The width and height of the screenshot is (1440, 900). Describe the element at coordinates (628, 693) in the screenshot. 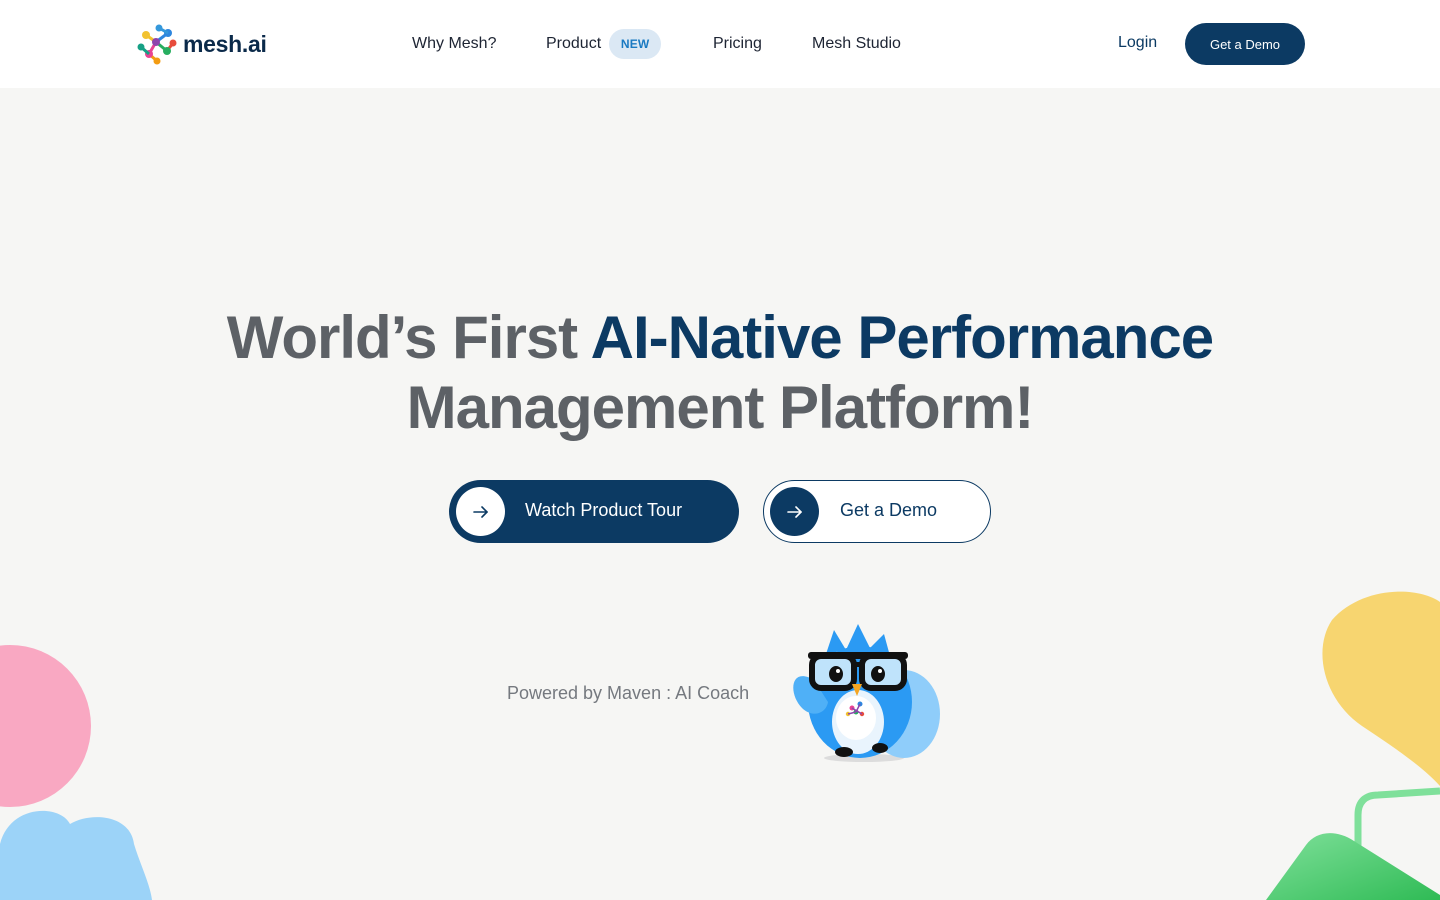

I see `powered-by-text: Powered by Maven : AI Coach` at that location.